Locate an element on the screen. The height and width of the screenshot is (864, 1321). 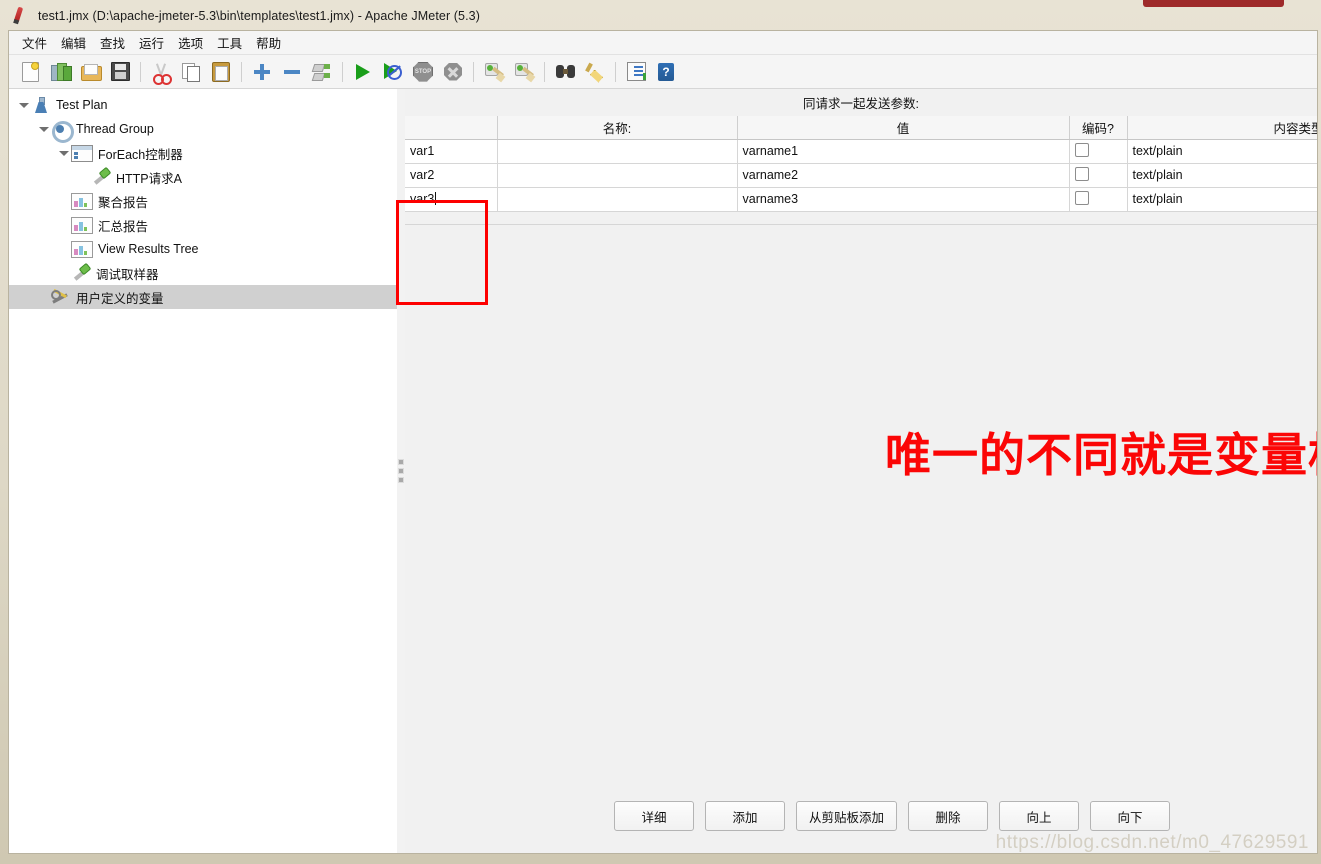
table-row: var1 varname1 text/plain is located at coordinates (861, 151).